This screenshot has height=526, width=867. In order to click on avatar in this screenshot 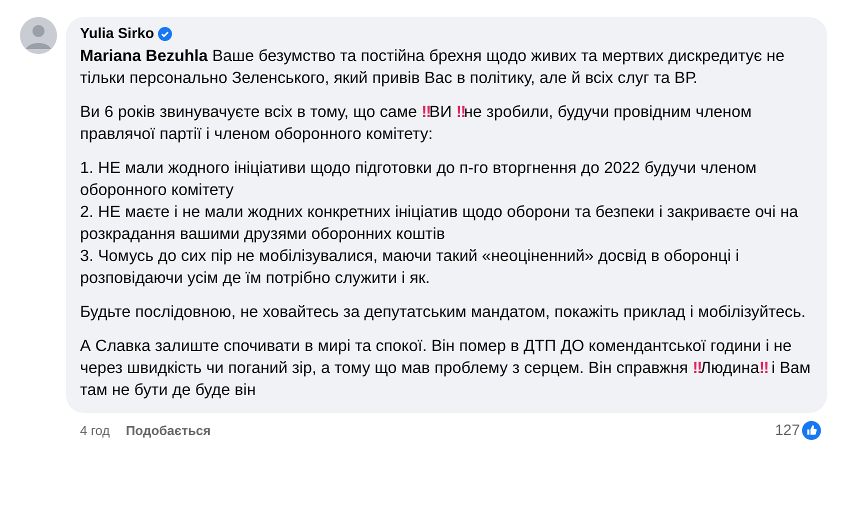, I will do `click(38, 35)`.